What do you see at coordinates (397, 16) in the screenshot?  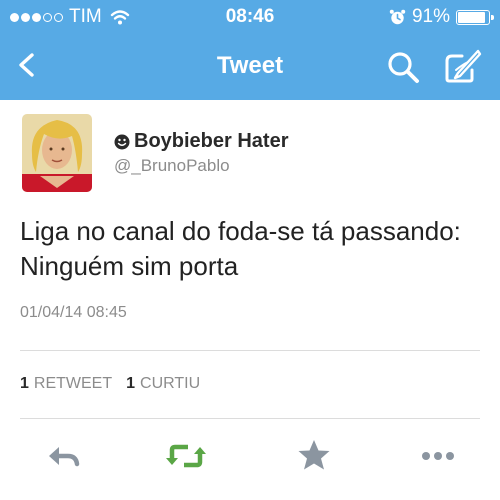 I see `alarm-icon` at bounding box center [397, 16].